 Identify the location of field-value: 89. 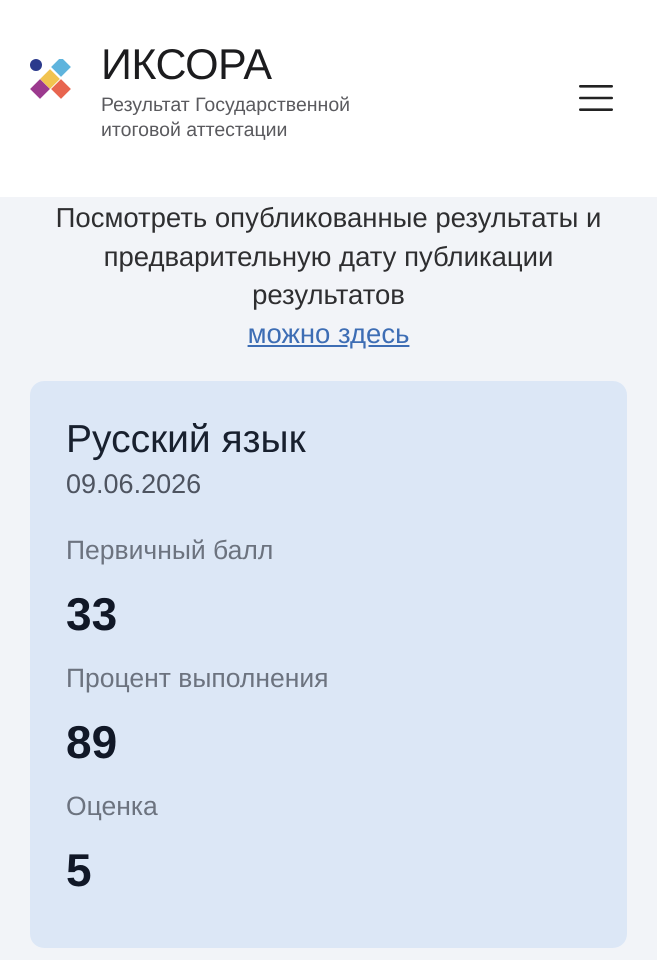
(92, 742).